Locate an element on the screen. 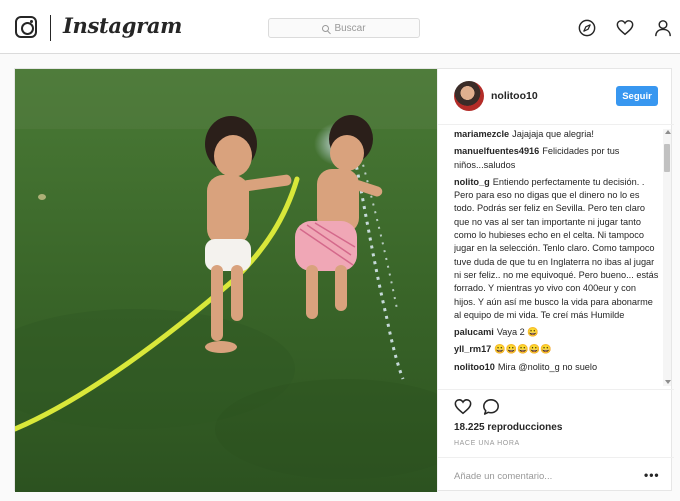 The image size is (680, 501). view-count: 18.225 reproducciones is located at coordinates (508, 427).